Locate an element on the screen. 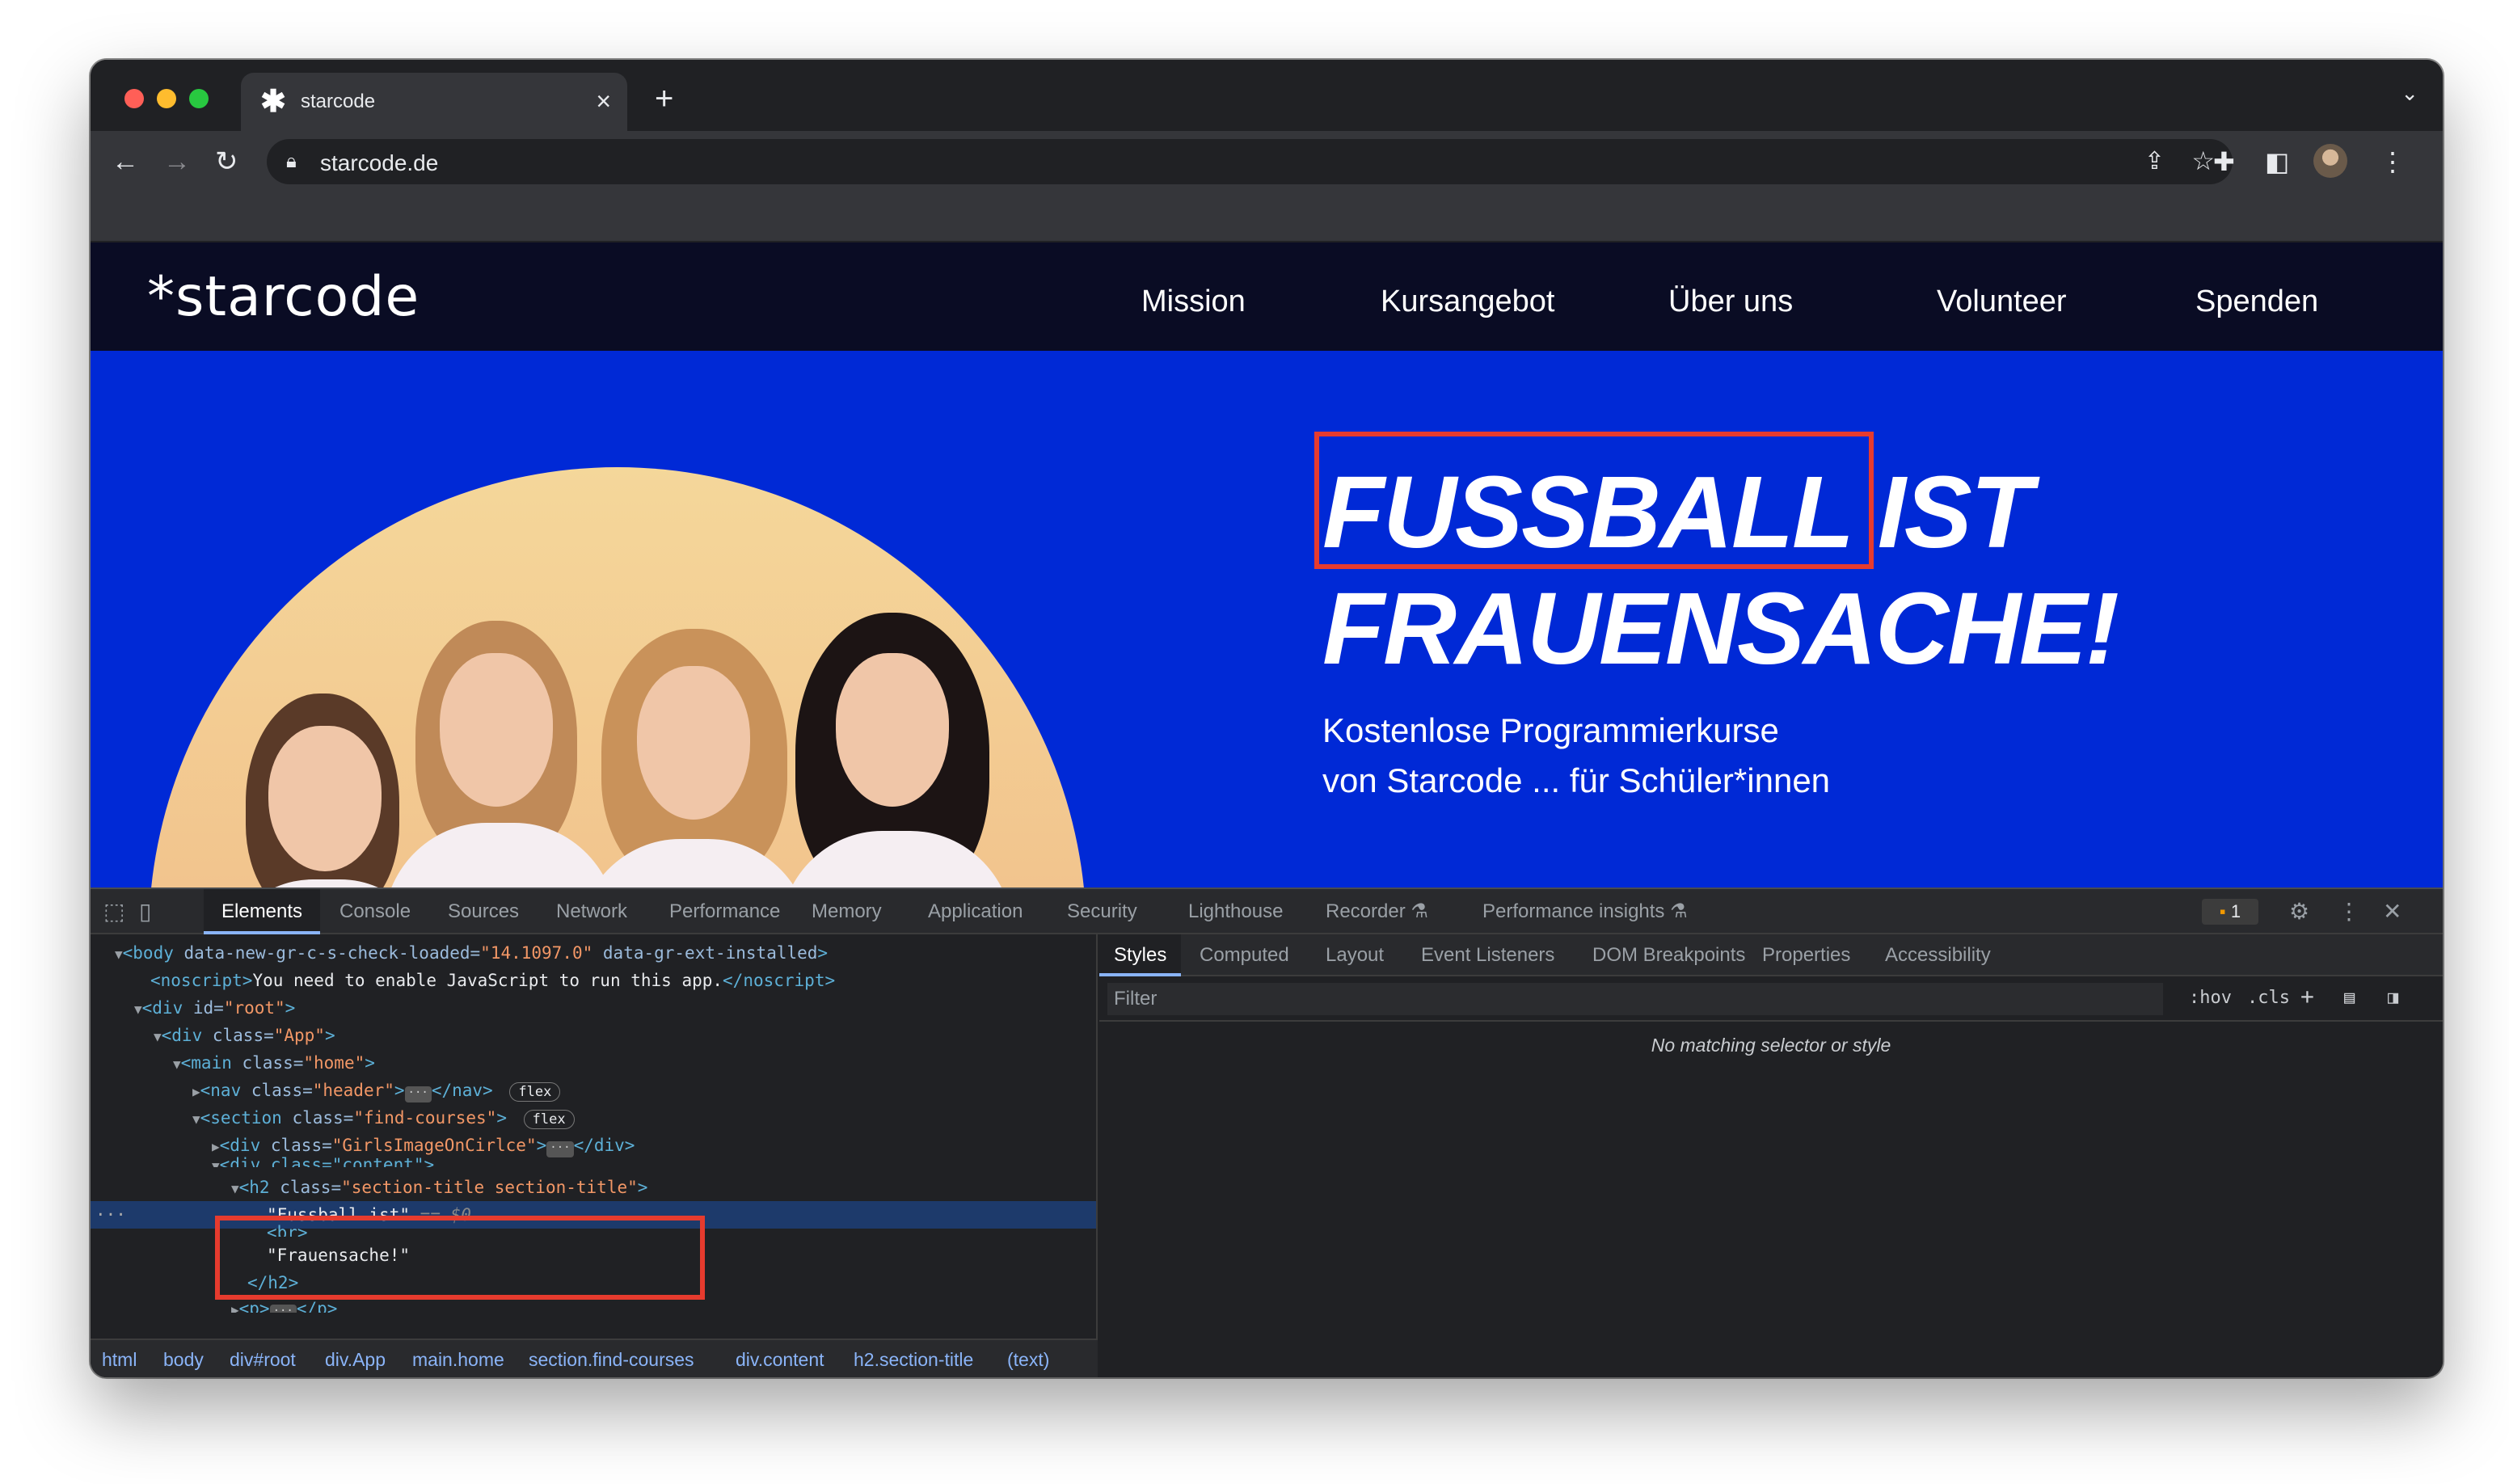 This screenshot has width=2509, height=1484. lock-icon: 🔒︎ is located at coordinates (292, 161).